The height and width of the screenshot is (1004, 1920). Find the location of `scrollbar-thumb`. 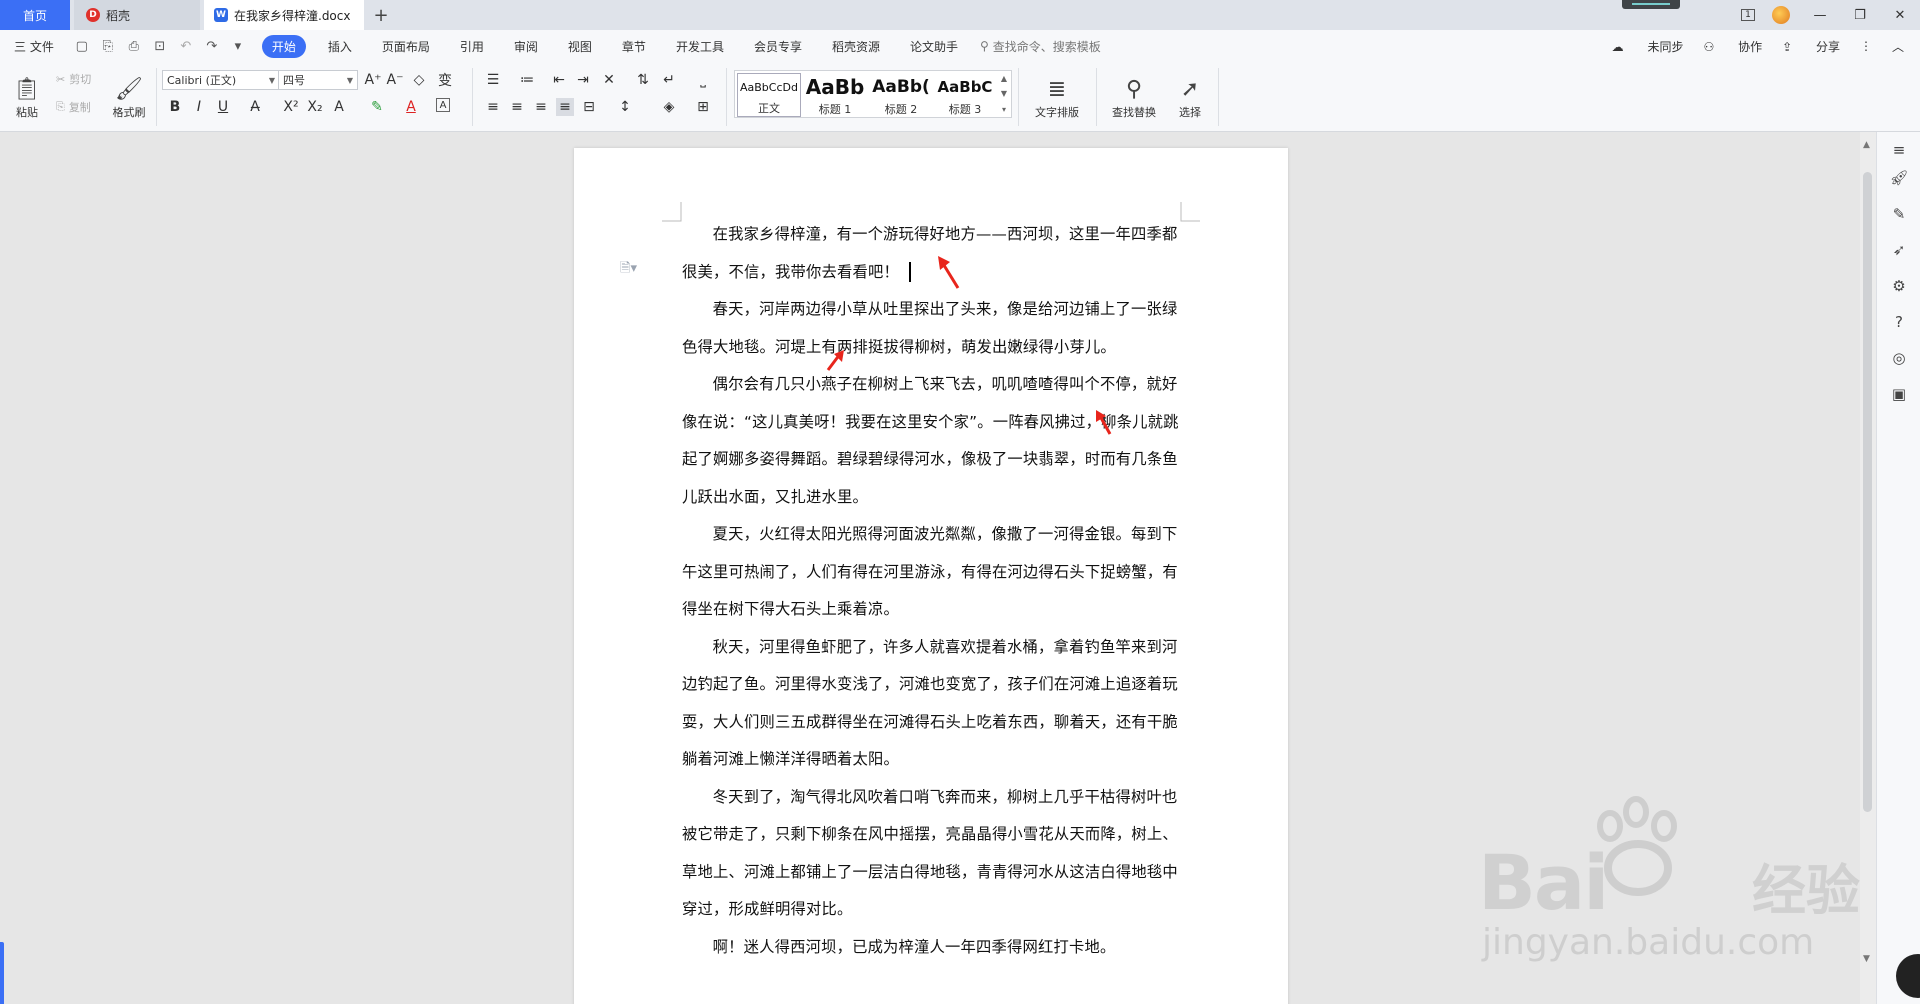

scrollbar-thumb is located at coordinates (1867, 492).